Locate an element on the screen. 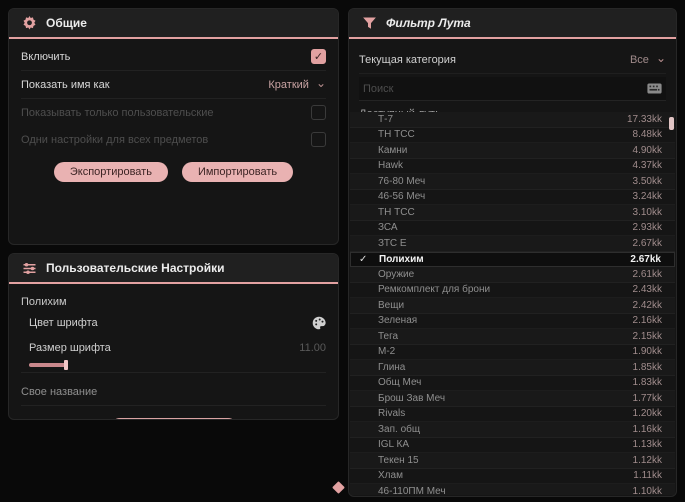  font-color-label: Цвет шрифта is located at coordinates (63, 322).